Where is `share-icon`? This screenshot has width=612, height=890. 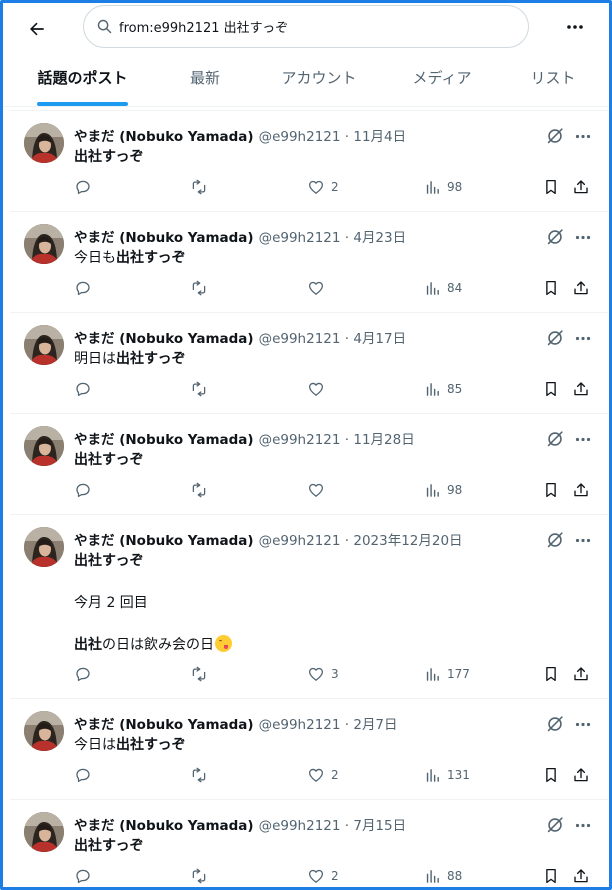 share-icon is located at coordinates (581, 775).